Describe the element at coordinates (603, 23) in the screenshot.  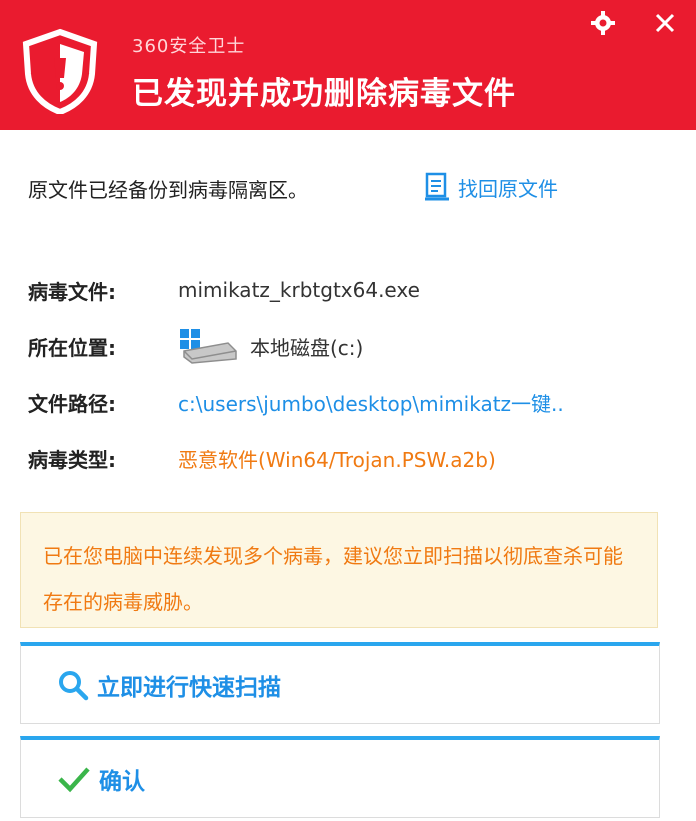
I see `gear-icon` at that location.